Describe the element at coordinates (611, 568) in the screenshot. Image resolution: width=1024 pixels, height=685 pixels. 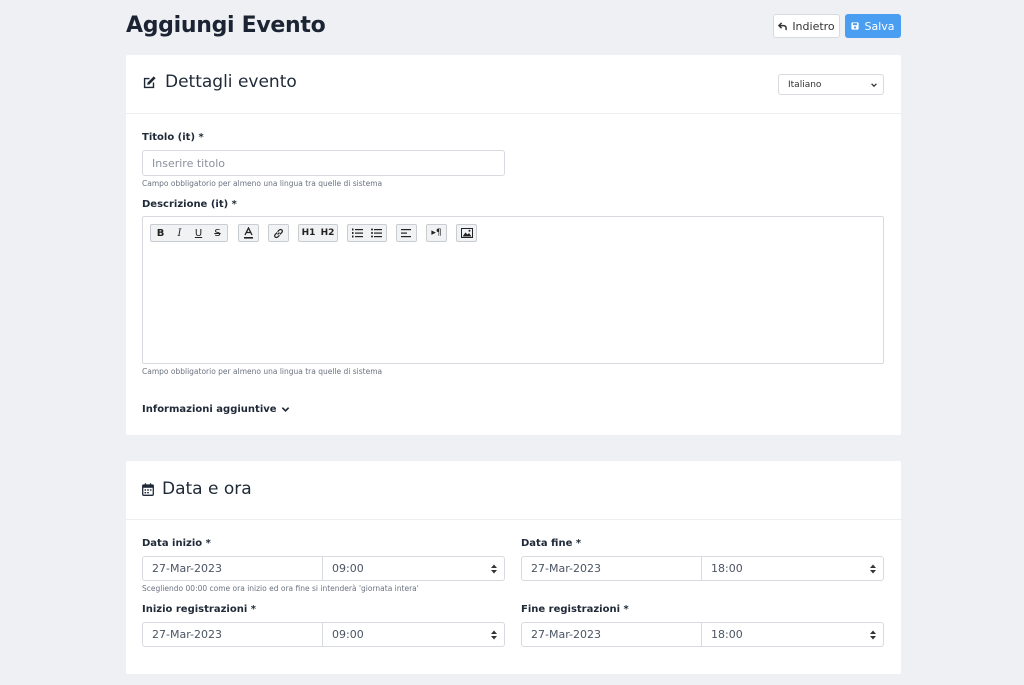
I see `end-date-input: 27-Mar-2023` at that location.